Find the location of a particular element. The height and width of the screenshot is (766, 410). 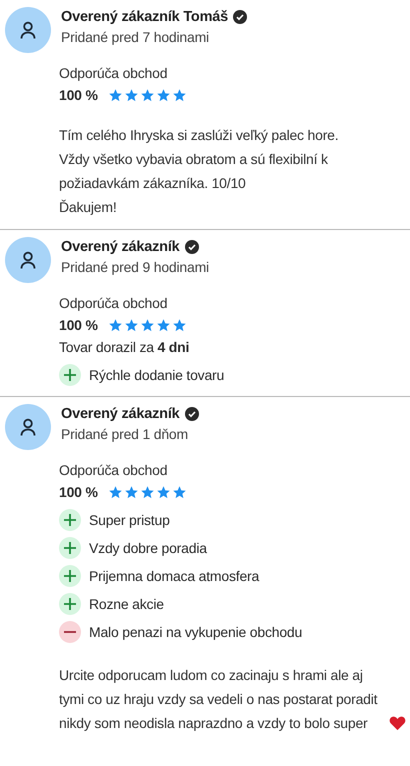

review-point: Prijemna domaca atmosfera is located at coordinates (174, 576).